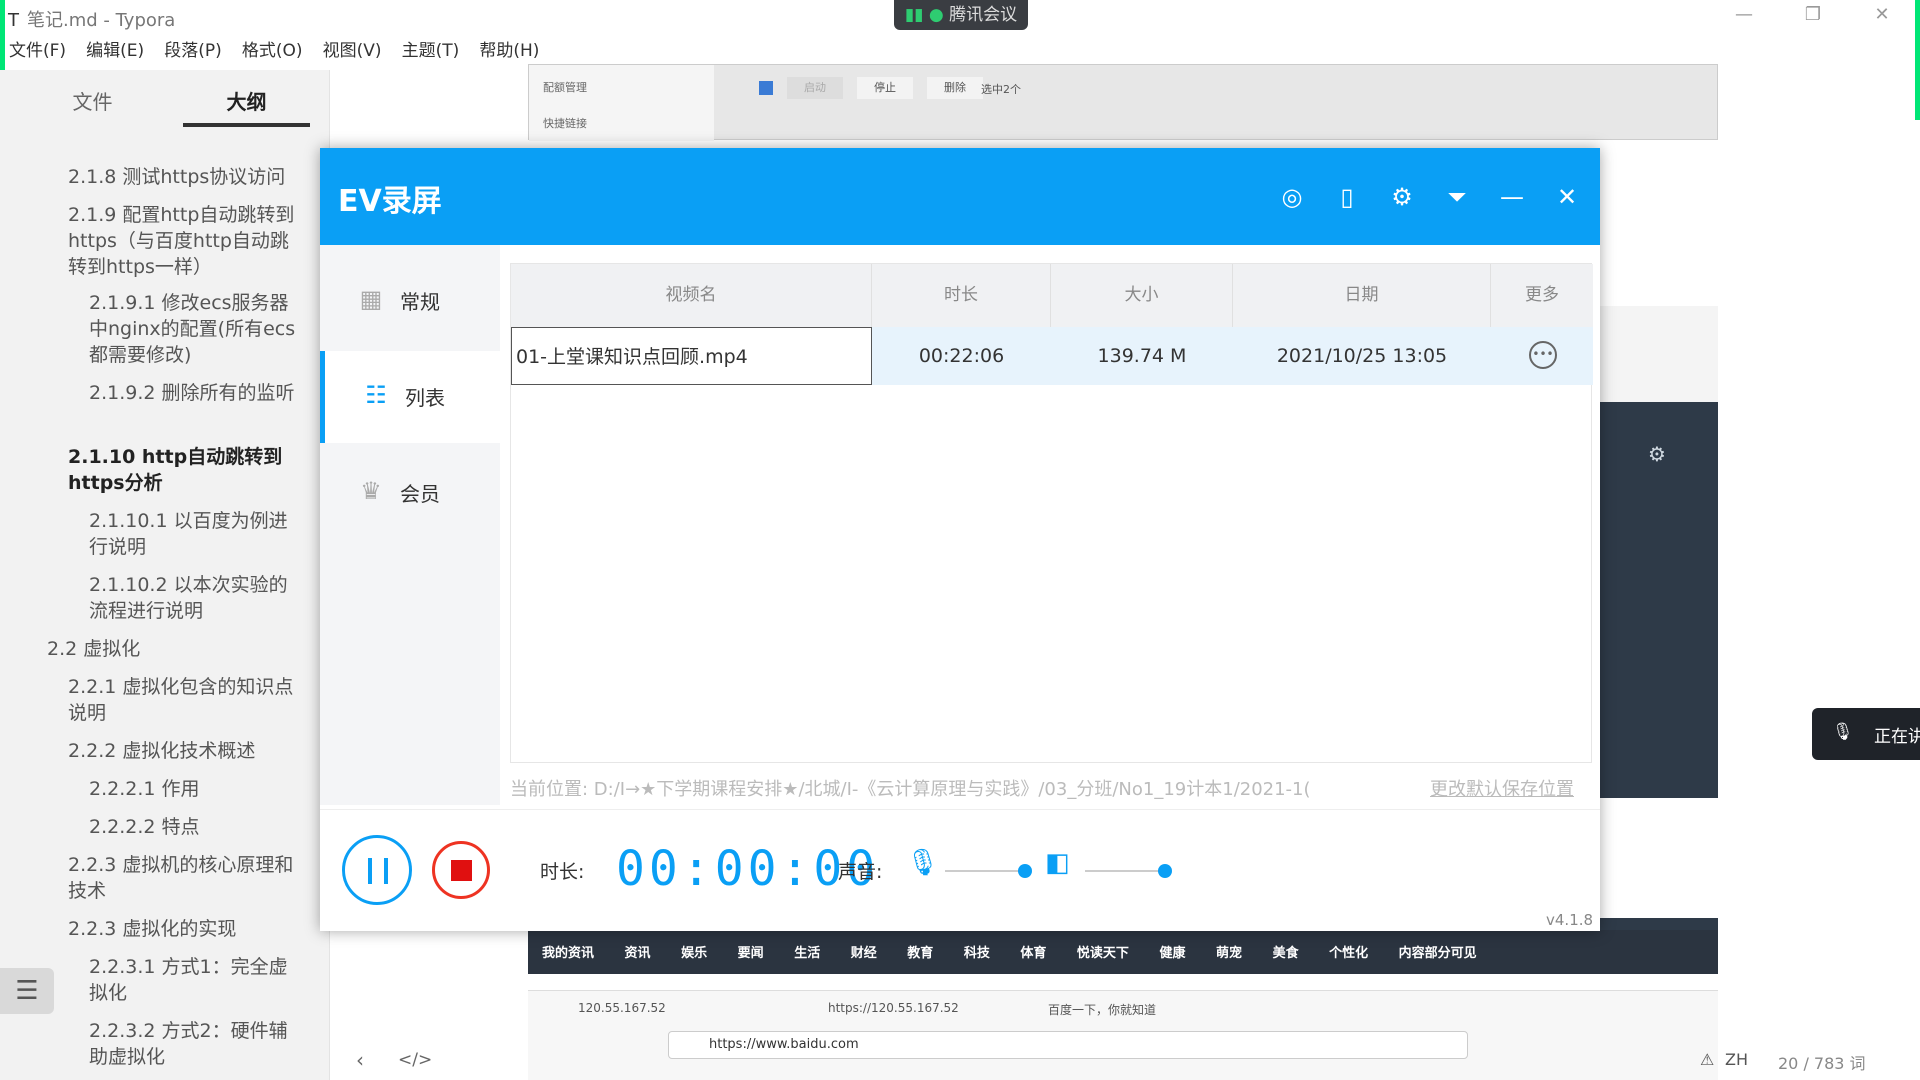 The height and width of the screenshot is (1080, 1920). What do you see at coordinates (37, 48) in the screenshot?
I see `menu-file: 文件(F)` at bounding box center [37, 48].